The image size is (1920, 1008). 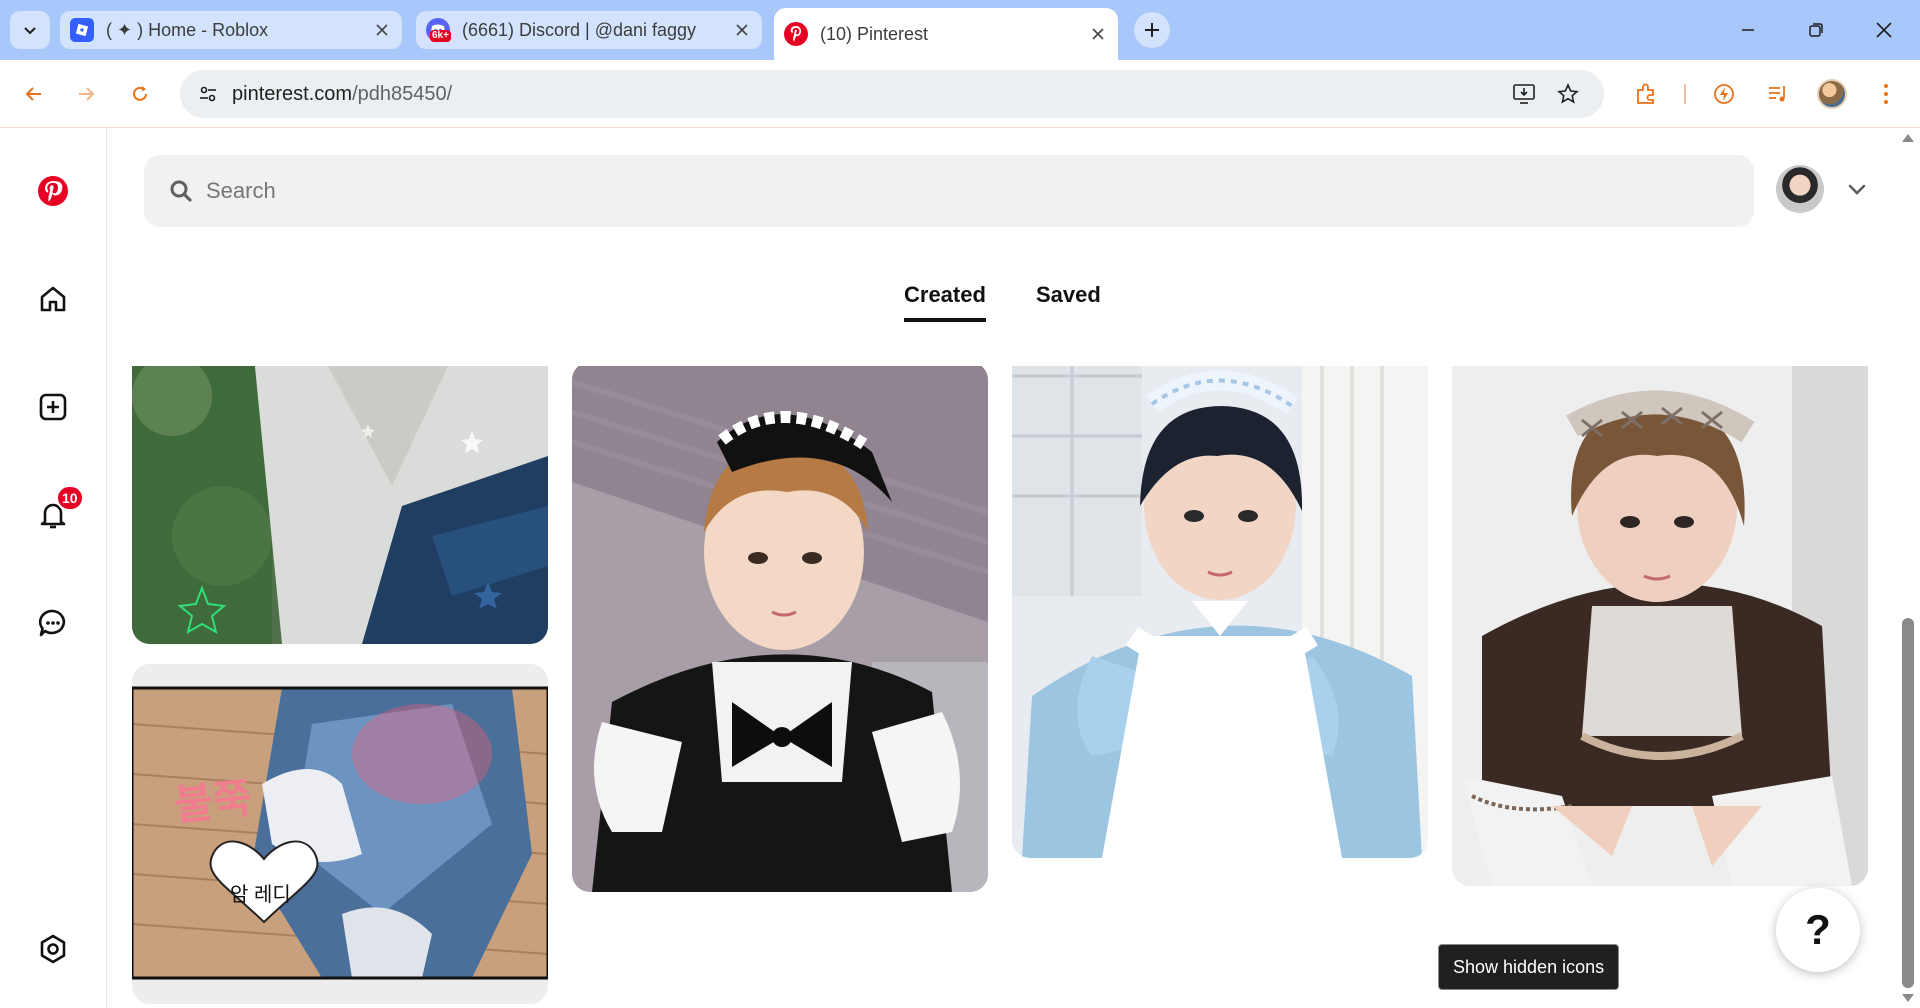 I want to click on account-menu-button, so click(x=1857, y=189).